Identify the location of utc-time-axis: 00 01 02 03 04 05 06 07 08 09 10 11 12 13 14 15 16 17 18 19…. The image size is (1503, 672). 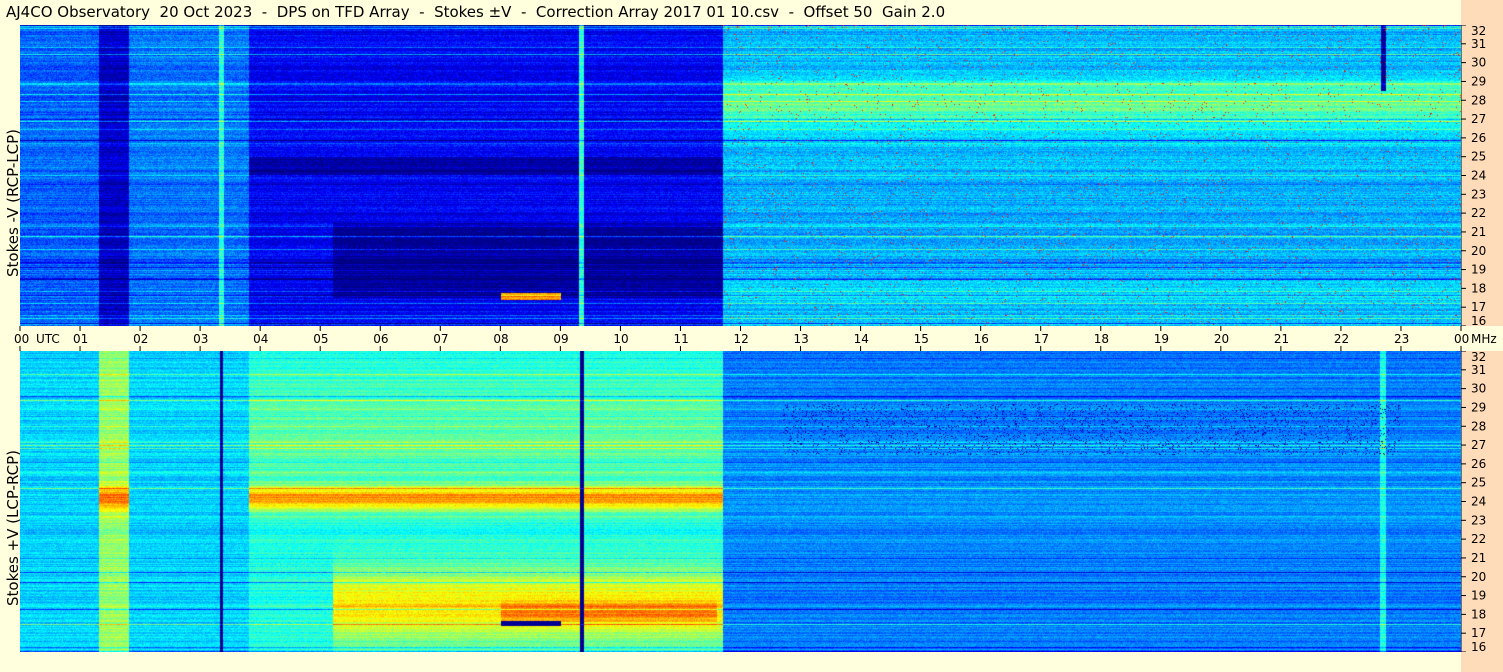
(755, 338).